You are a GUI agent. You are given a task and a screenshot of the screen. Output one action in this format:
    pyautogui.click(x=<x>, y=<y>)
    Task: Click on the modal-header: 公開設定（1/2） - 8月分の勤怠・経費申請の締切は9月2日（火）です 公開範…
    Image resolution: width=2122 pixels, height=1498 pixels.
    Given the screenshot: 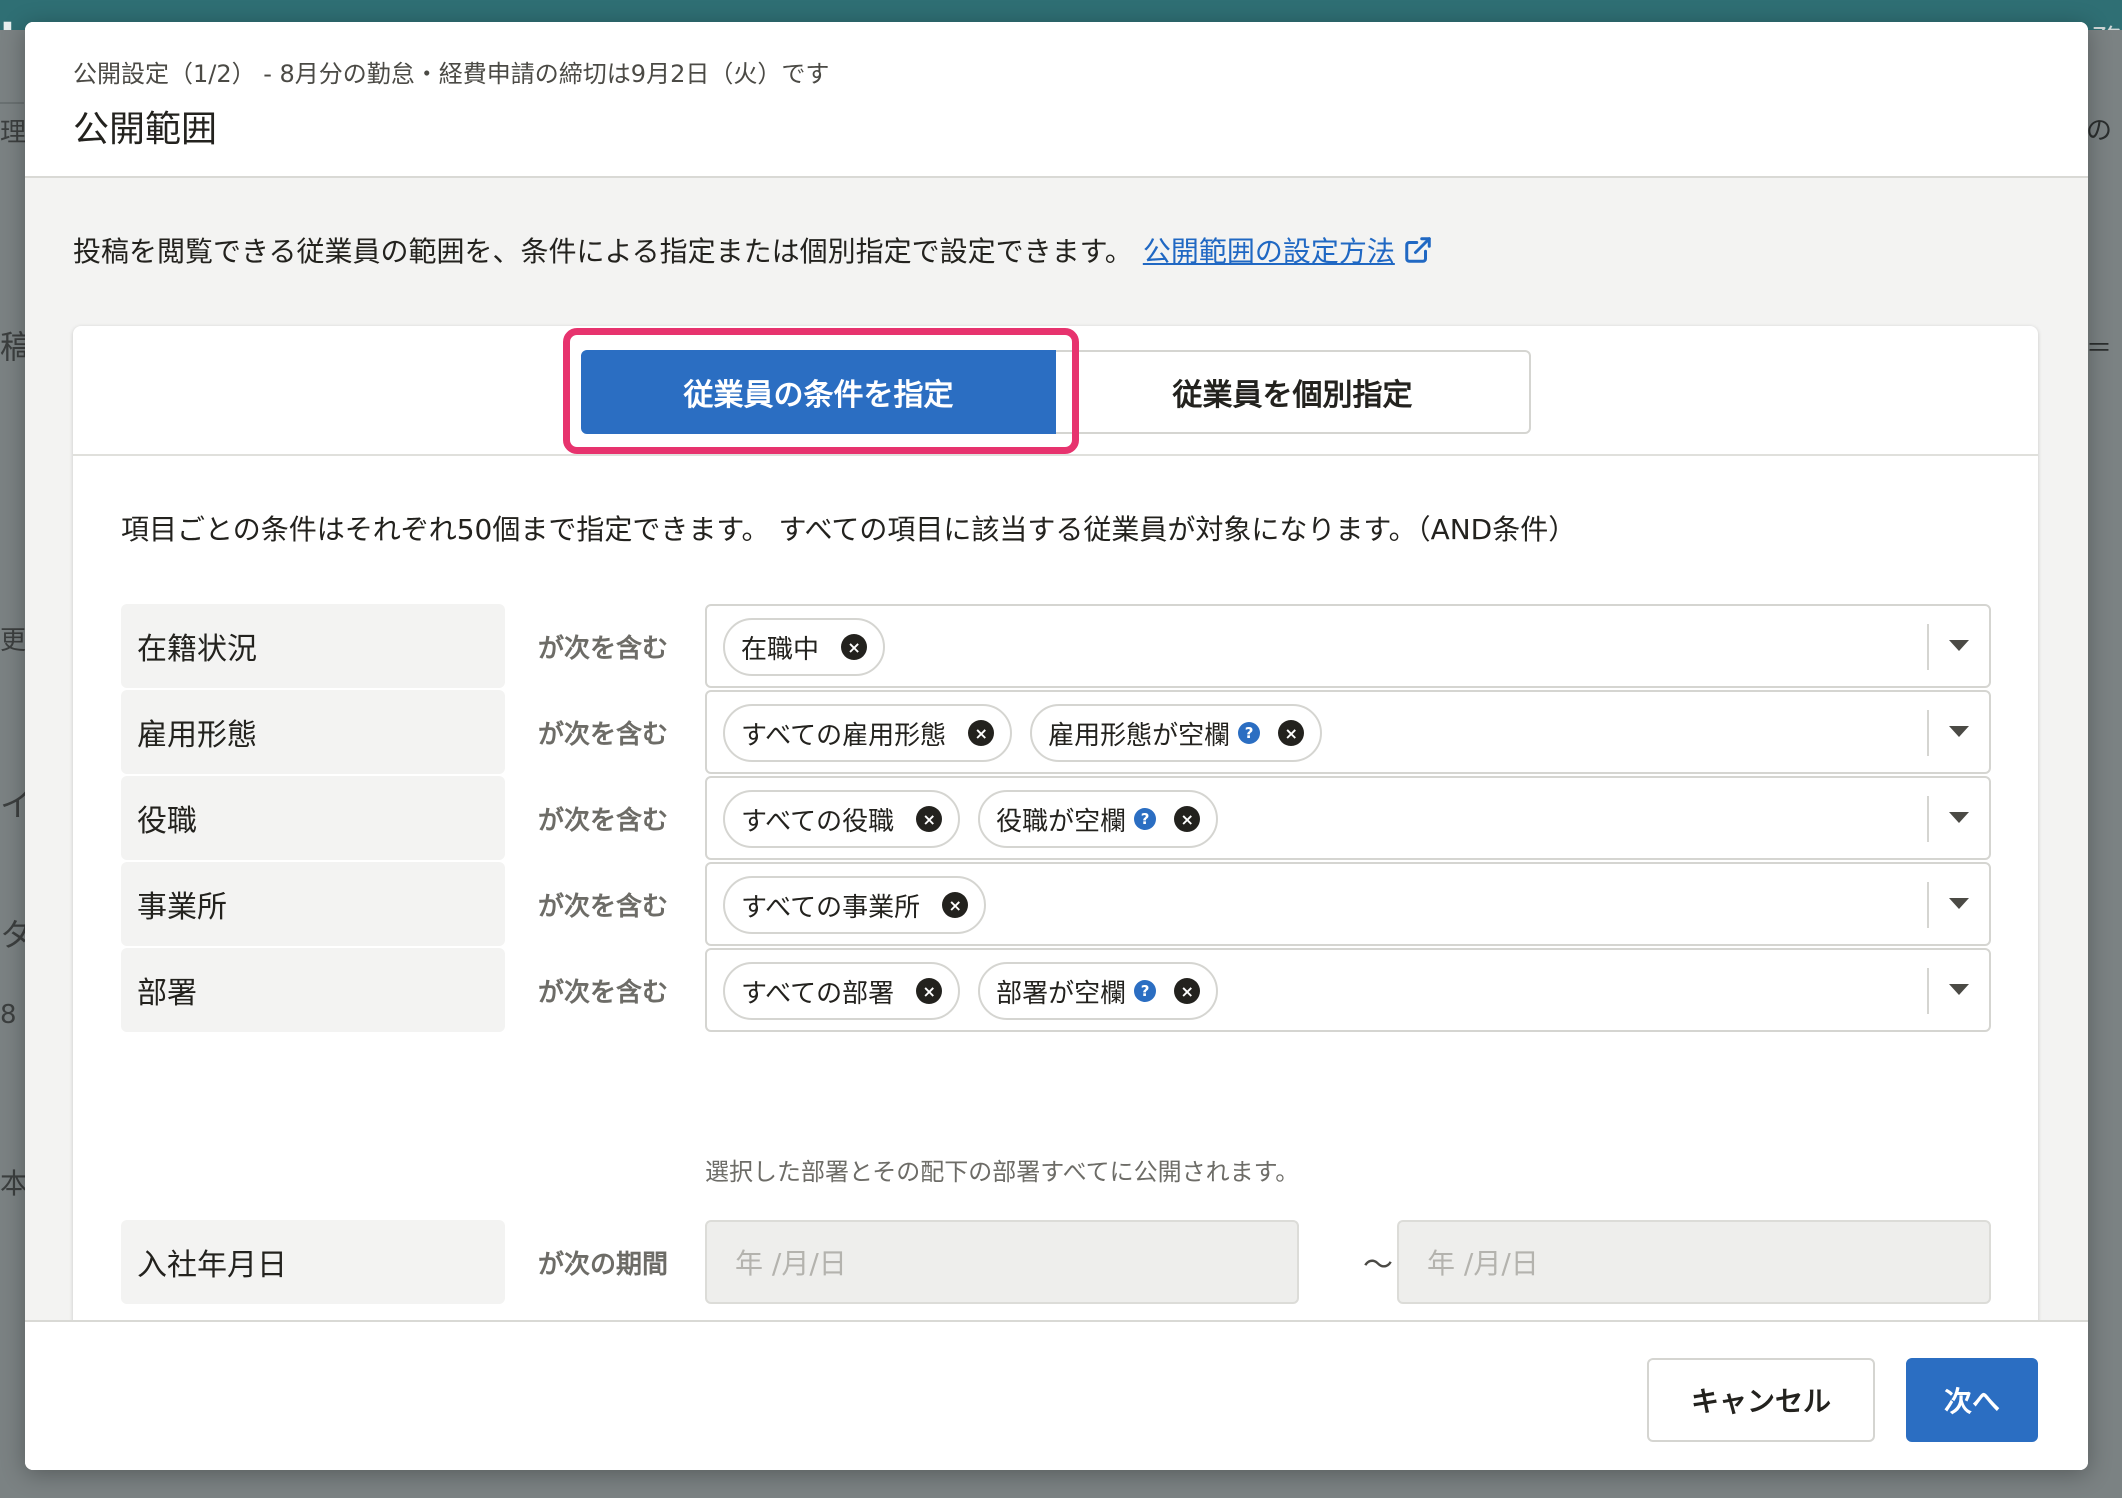 What is the action you would take?
    pyautogui.click(x=1056, y=100)
    